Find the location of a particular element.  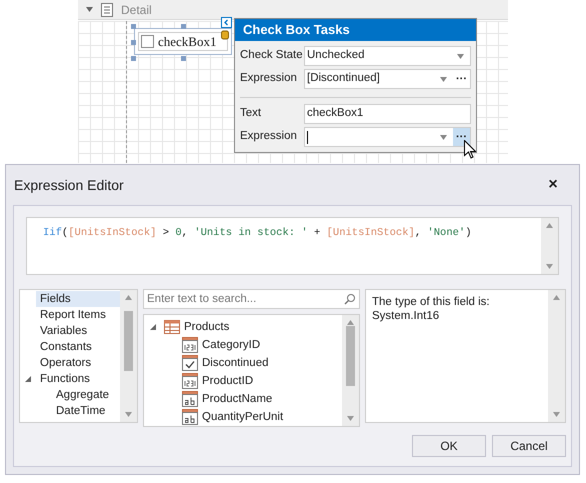

collapse-icon is located at coordinates (89, 9).